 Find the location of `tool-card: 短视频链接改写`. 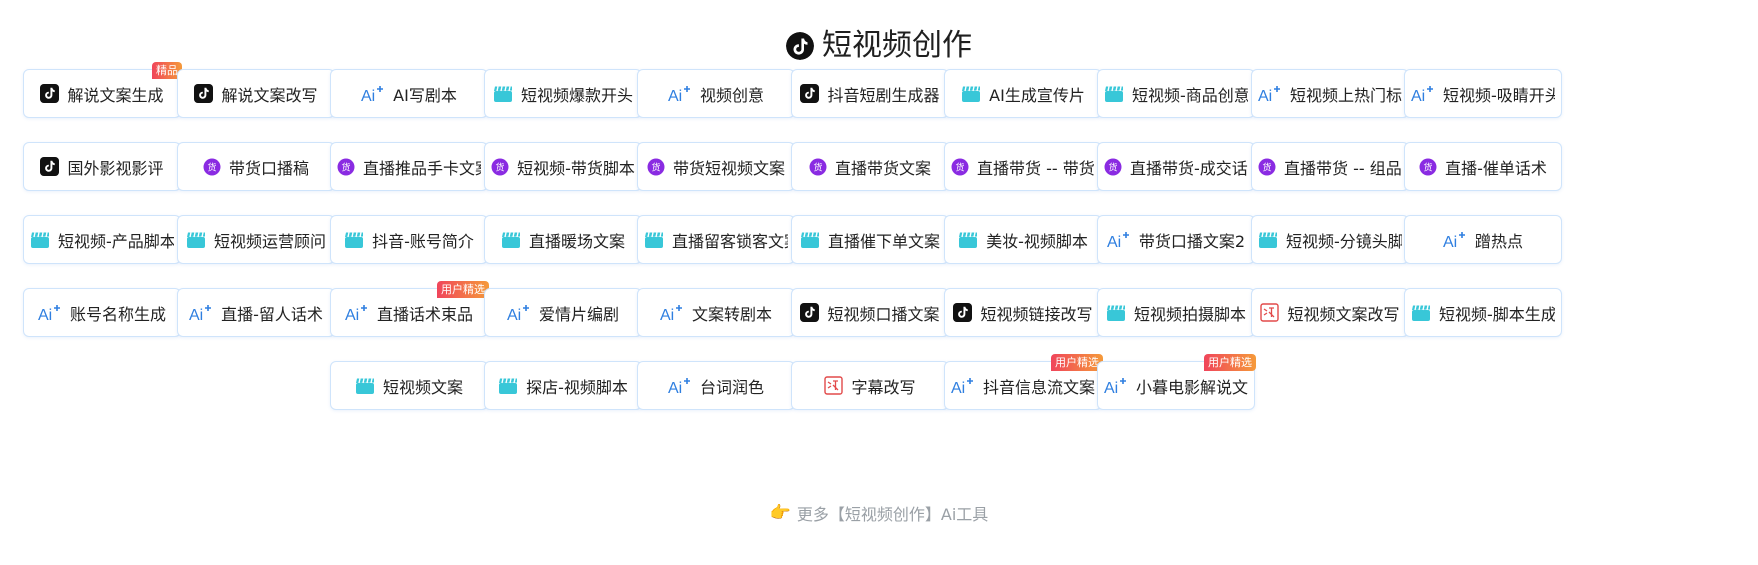

tool-card: 短视频链接改写 is located at coordinates (1023, 312).